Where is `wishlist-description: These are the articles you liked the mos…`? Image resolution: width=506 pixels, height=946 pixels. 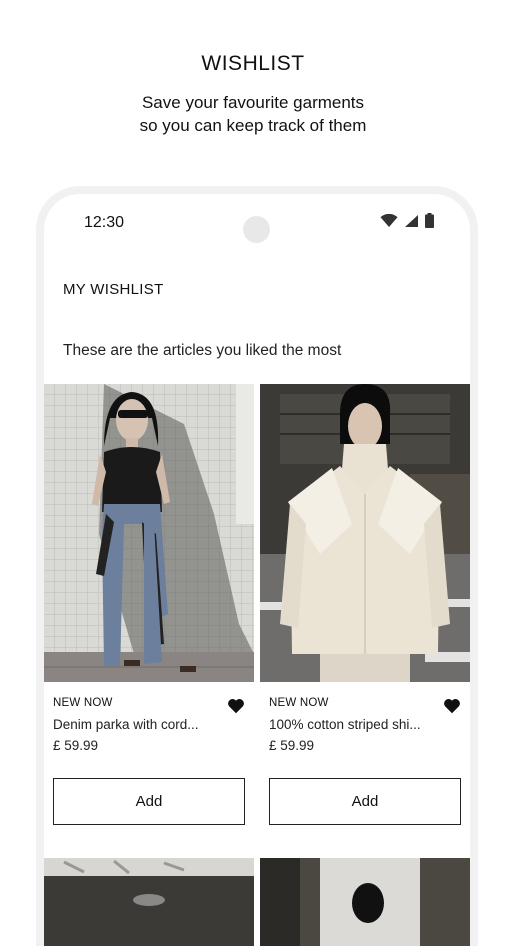
wishlist-description: These are the articles you liked the mos… is located at coordinates (202, 350).